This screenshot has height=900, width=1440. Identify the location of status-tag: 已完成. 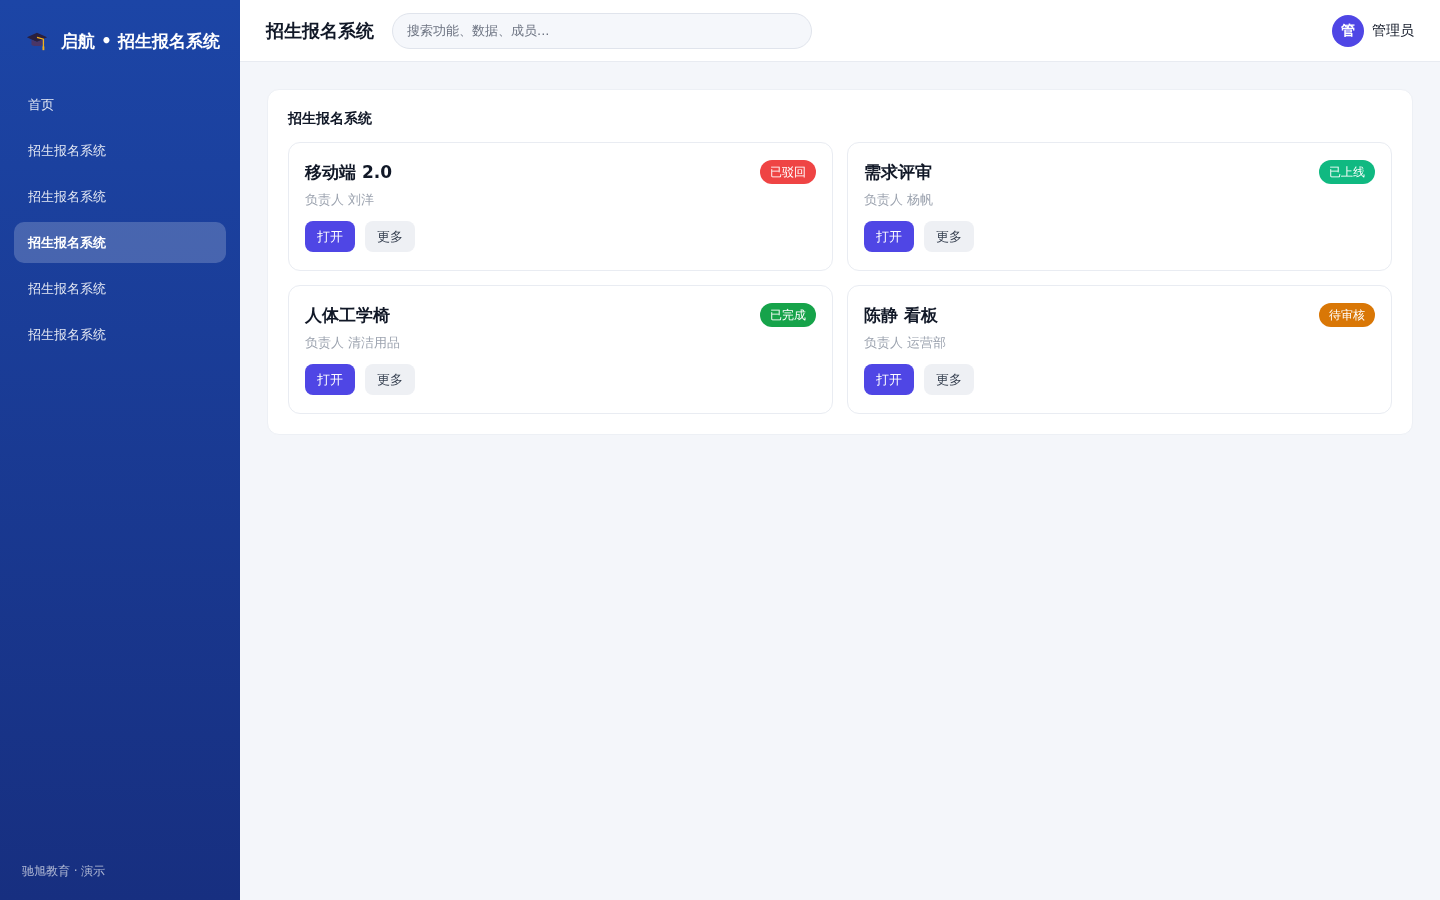
(788, 315).